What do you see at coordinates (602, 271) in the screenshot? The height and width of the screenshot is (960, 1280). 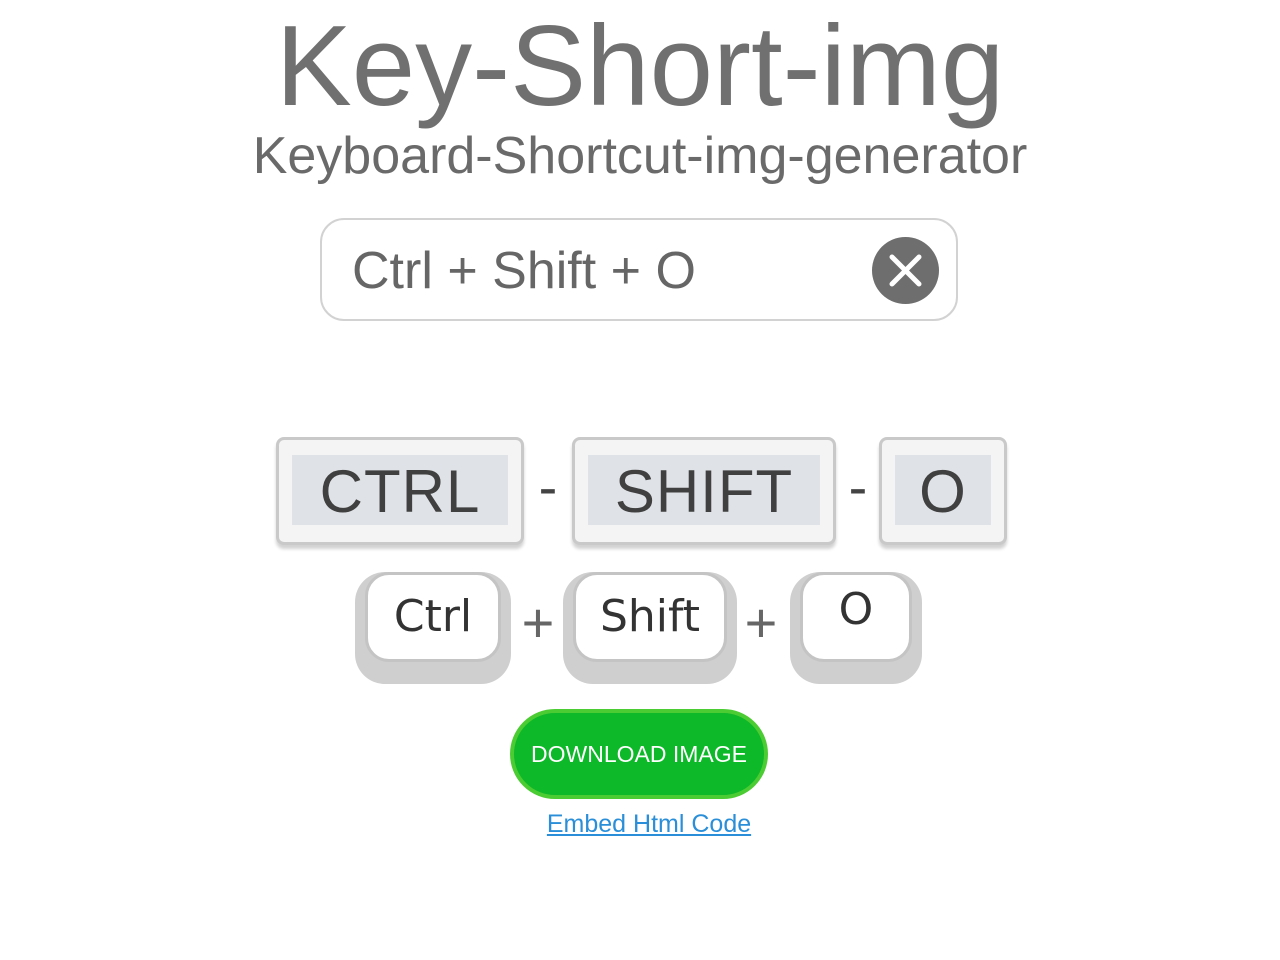 I see `shortcut-input` at bounding box center [602, 271].